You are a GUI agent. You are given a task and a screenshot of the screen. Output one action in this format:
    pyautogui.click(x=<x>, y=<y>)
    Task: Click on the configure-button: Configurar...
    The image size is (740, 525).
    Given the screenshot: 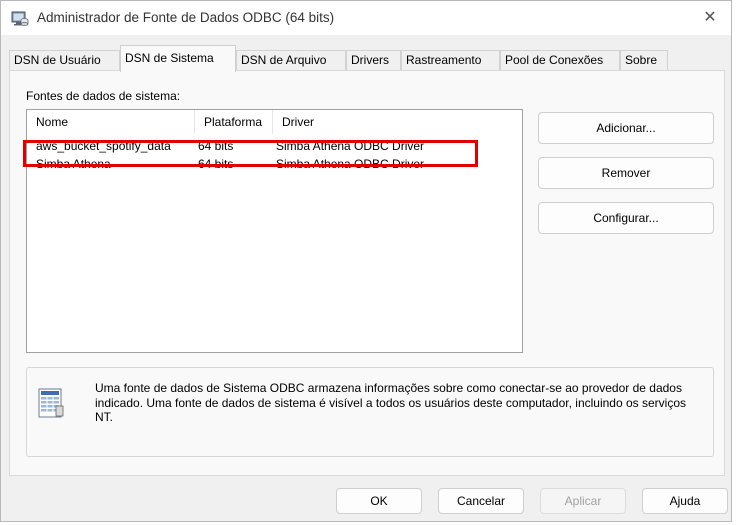 What is the action you would take?
    pyautogui.click(x=626, y=218)
    